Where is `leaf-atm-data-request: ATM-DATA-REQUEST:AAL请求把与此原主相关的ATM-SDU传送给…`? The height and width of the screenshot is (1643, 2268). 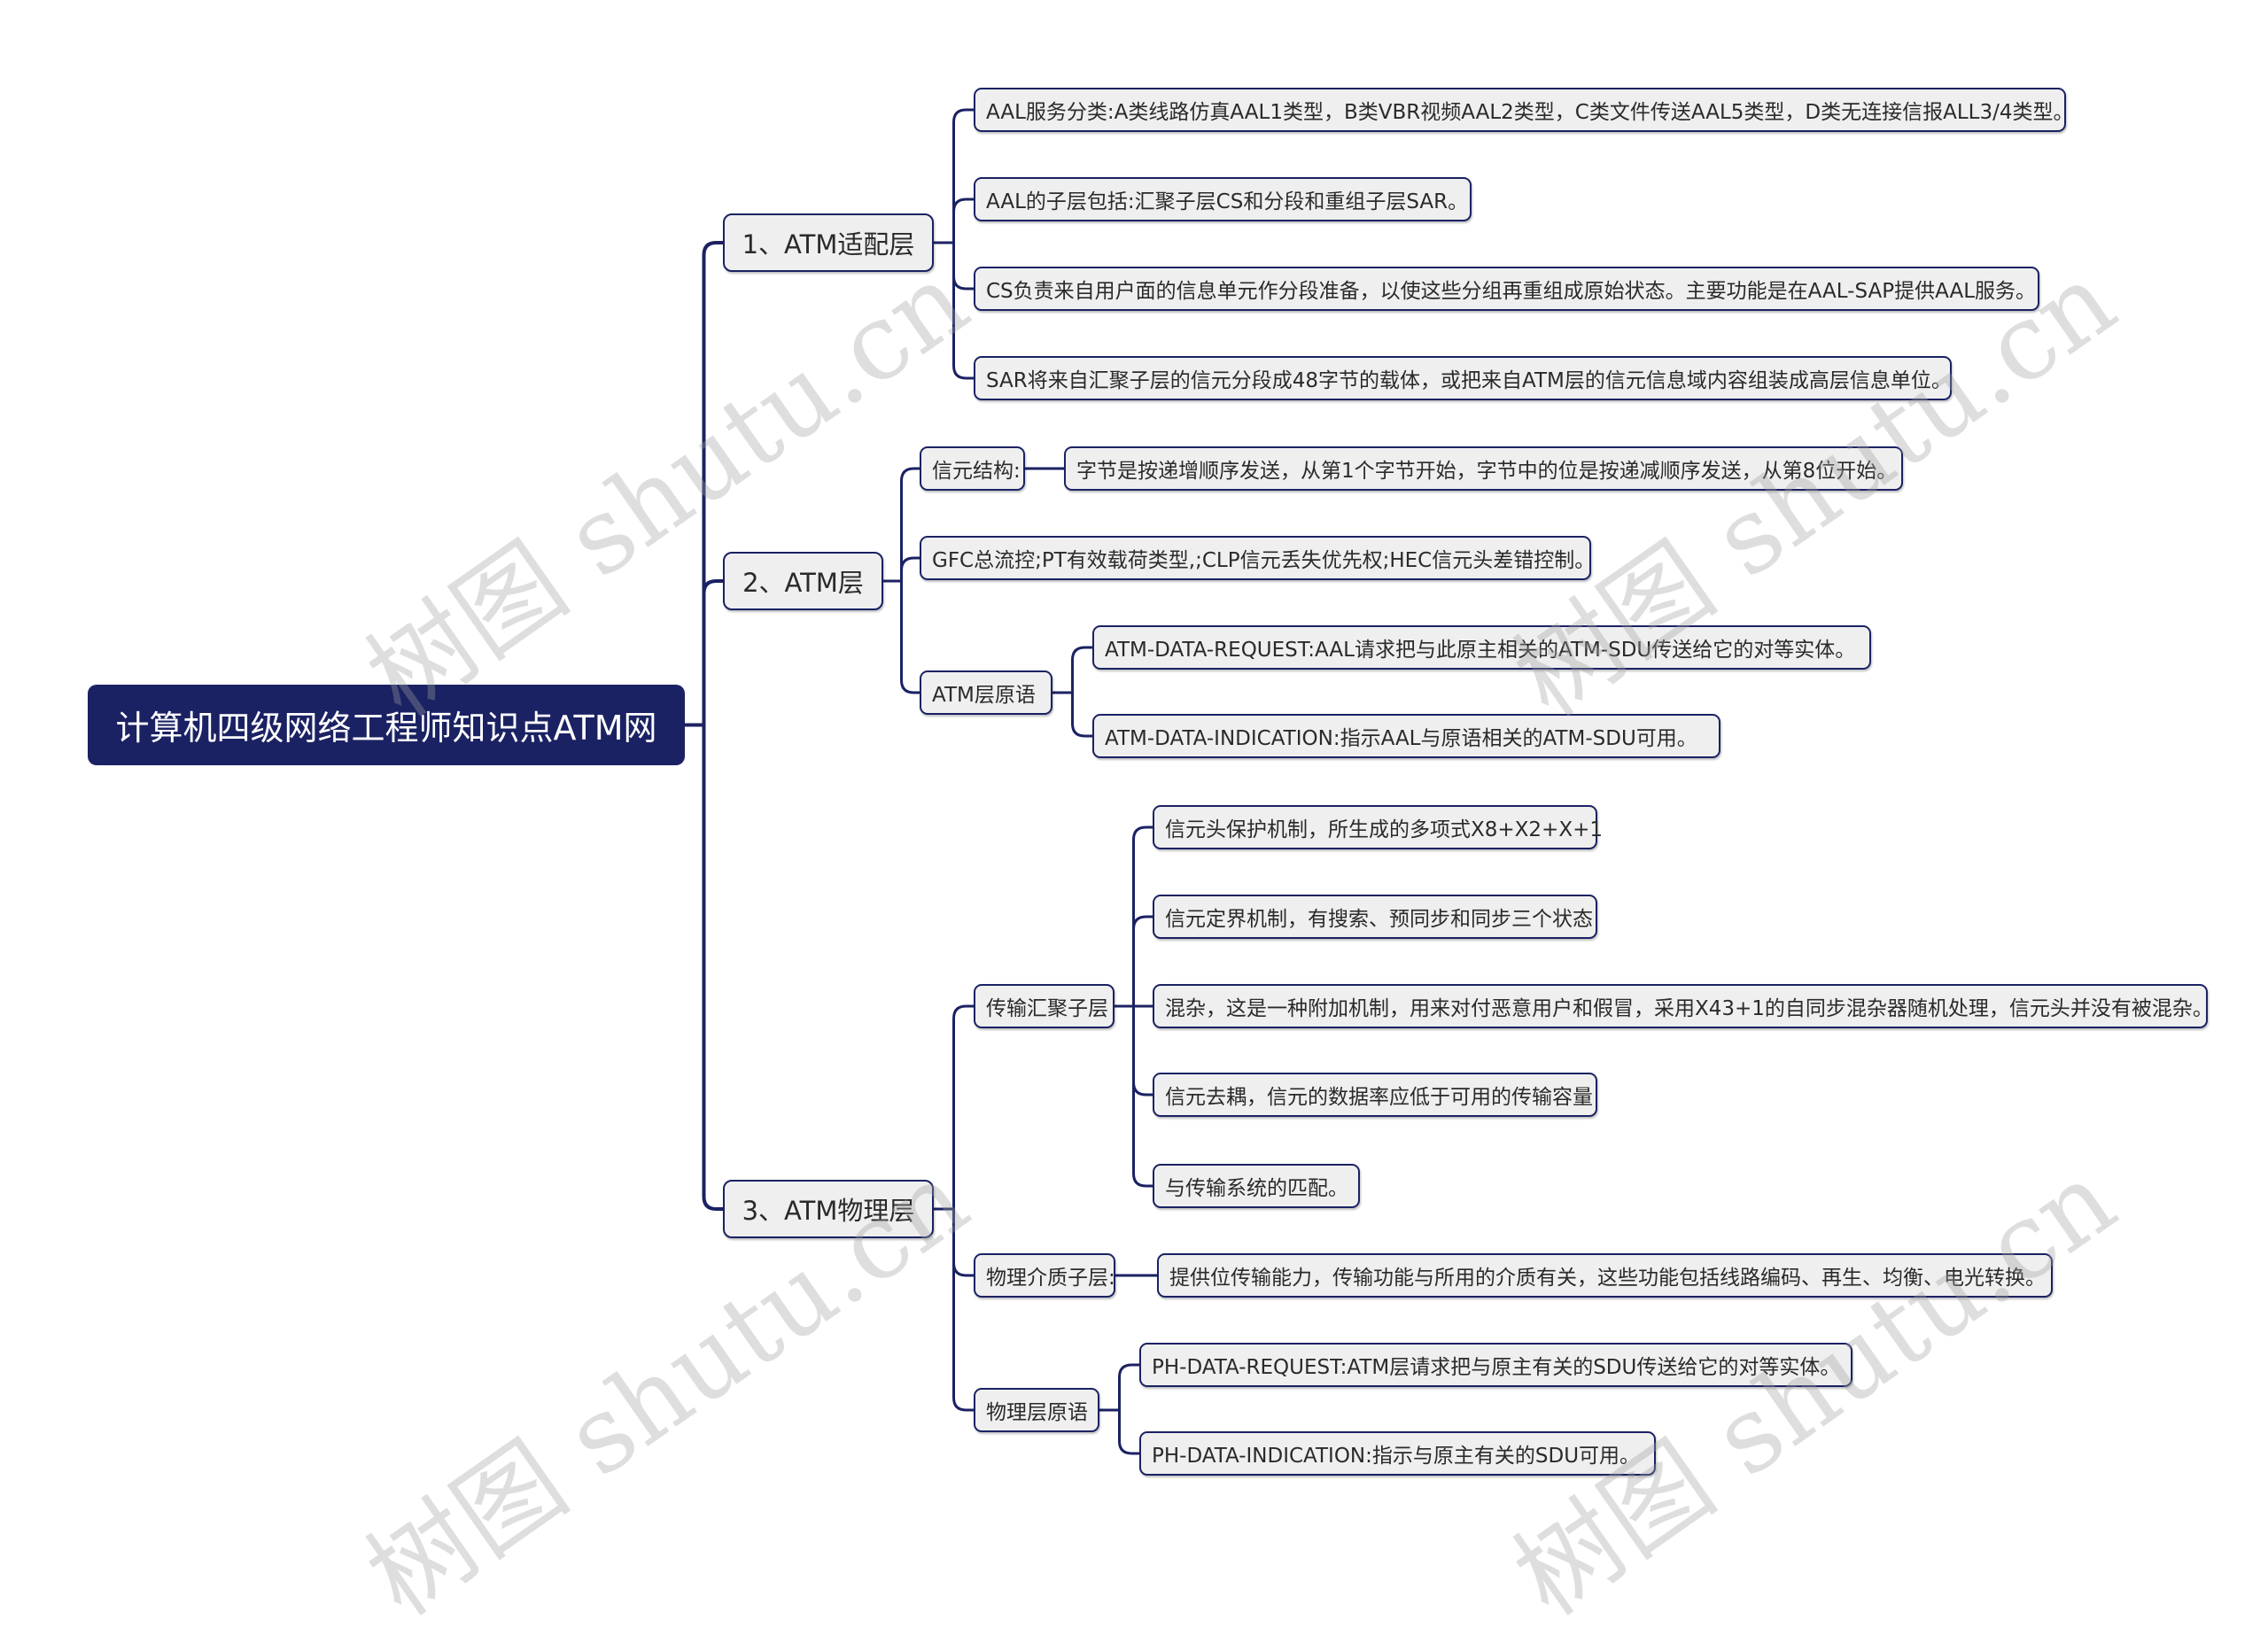
leaf-atm-data-request: ATM-DATA-REQUEST:AAL请求把与此原主相关的ATM-SDU传送给… is located at coordinates (1481, 647).